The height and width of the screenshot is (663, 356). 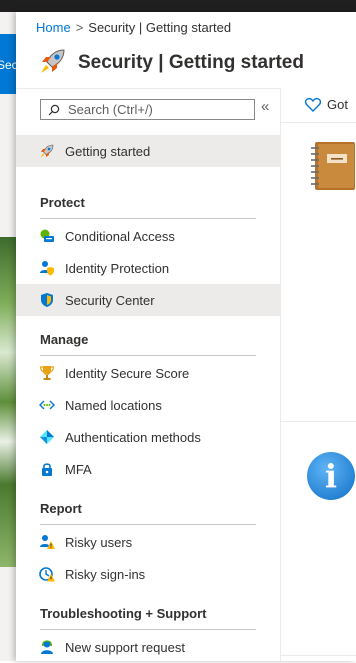 I want to click on blade-header: Security | Getting started, so click(x=171, y=63).